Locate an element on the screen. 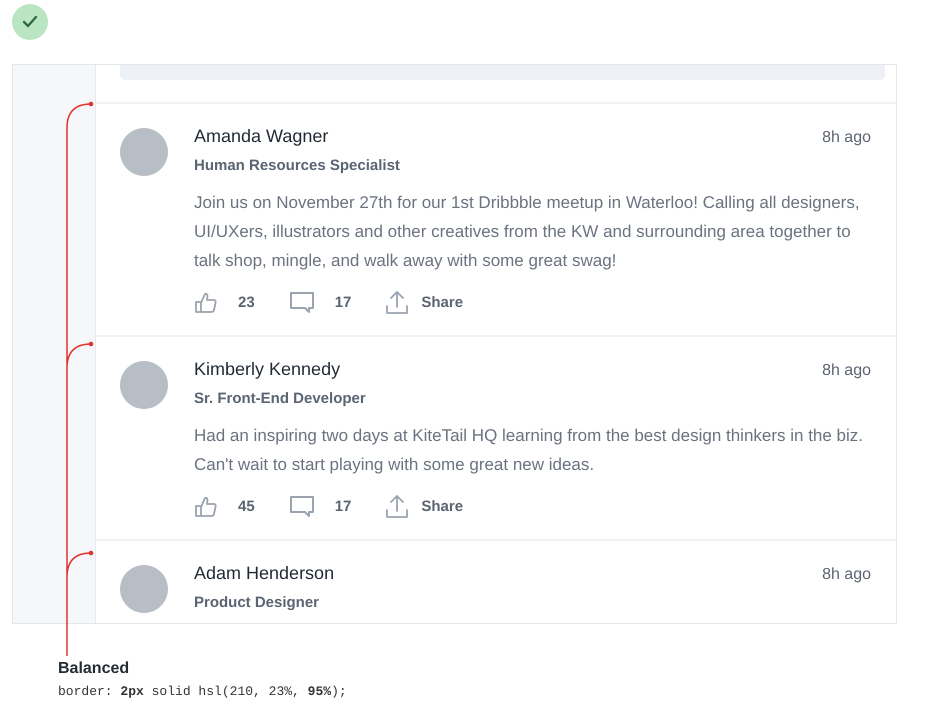 Image resolution: width=939 pixels, height=713 pixels. author-role: Human Resources Specialist is located at coordinates (297, 165).